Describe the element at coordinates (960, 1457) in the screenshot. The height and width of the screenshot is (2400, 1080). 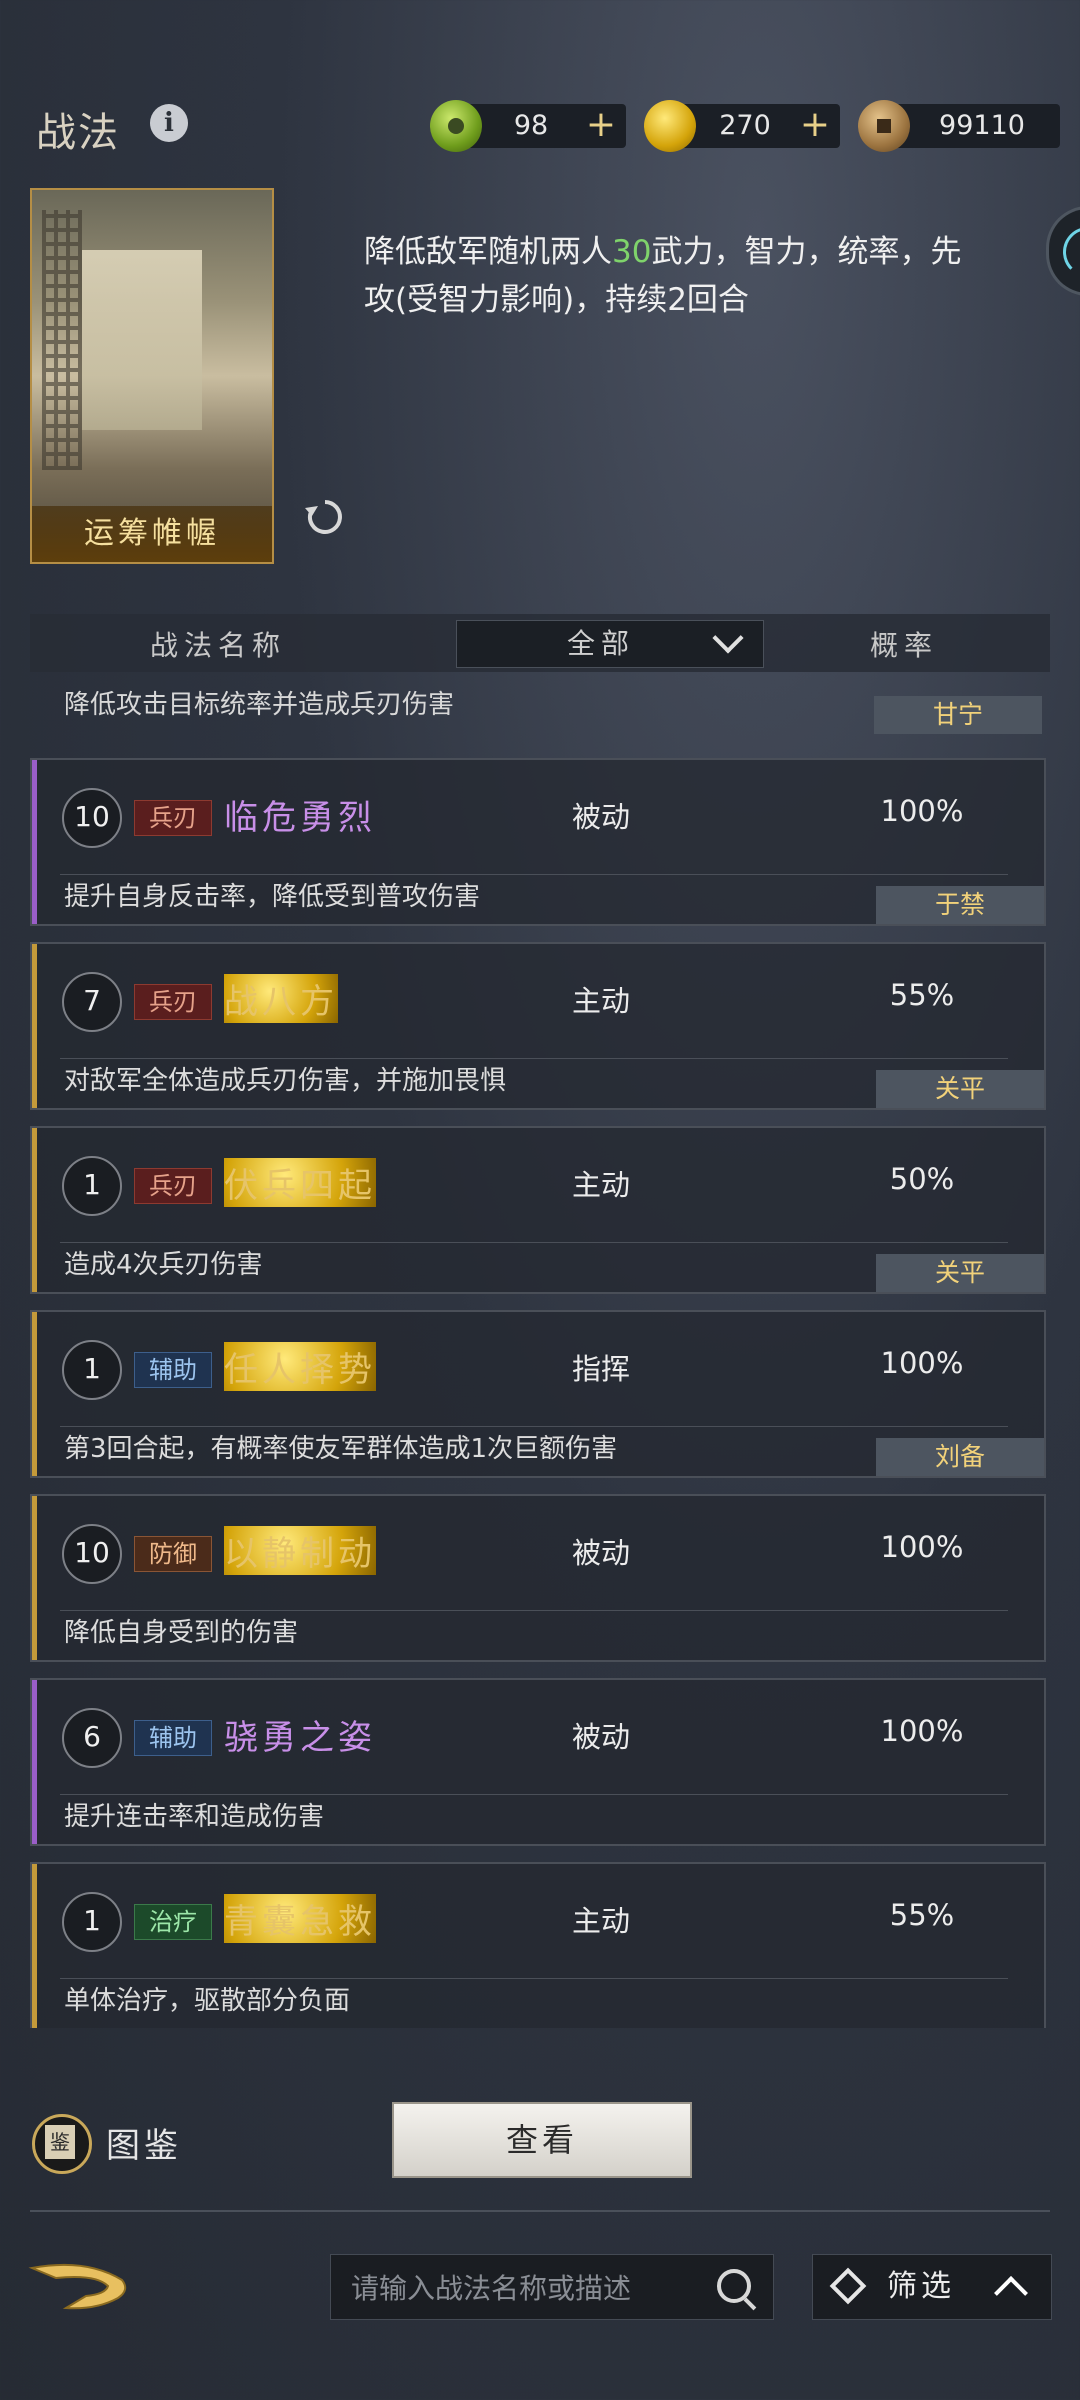
I see `general-tag: 刘备` at that location.